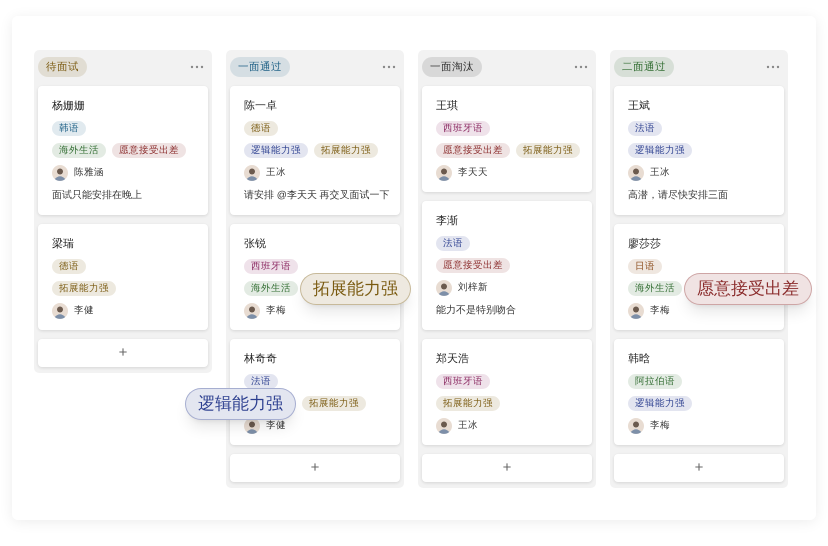 Image resolution: width=828 pixels, height=546 pixels. What do you see at coordinates (89, 173) in the screenshot?
I see `assignee-name: 陈雅涵` at bounding box center [89, 173].